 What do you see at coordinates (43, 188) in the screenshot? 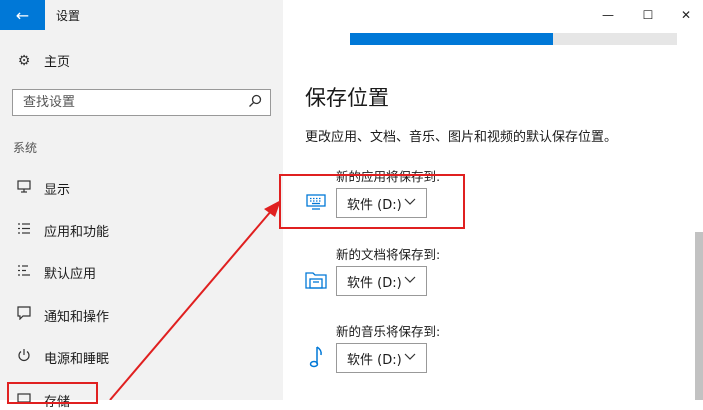
I see `sidebar-item-display: 显示` at bounding box center [43, 188].